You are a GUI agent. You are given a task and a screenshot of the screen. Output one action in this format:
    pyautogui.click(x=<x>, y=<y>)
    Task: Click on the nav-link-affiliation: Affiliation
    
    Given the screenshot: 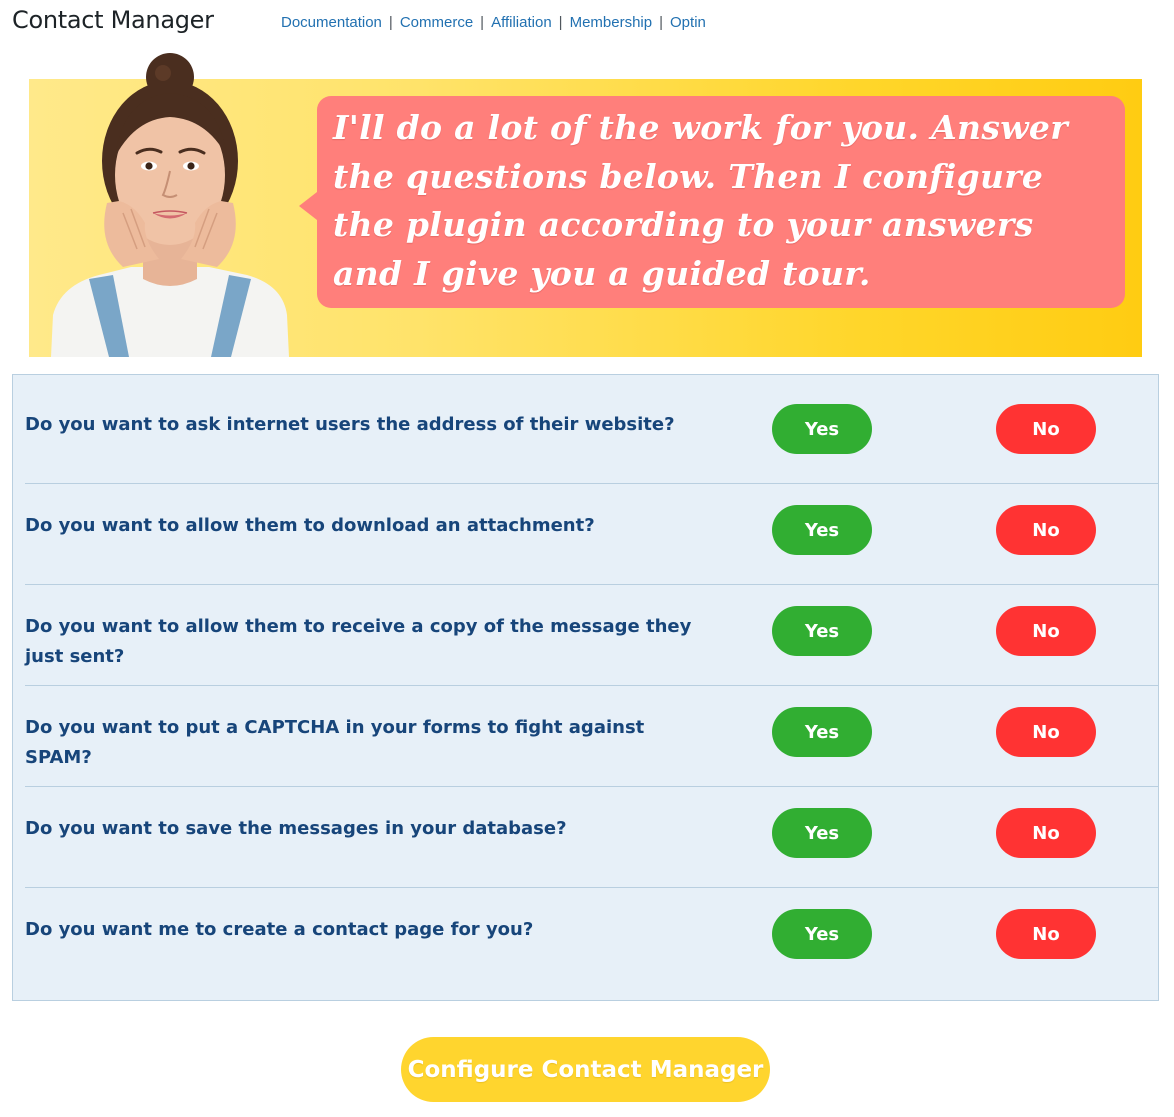 What is the action you would take?
    pyautogui.click(x=521, y=22)
    